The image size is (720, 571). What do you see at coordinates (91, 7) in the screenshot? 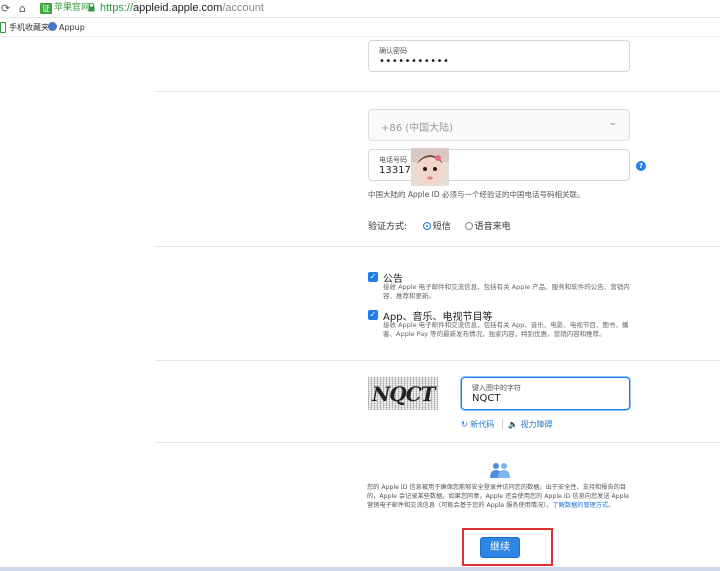
I see `lock-icon` at bounding box center [91, 7].